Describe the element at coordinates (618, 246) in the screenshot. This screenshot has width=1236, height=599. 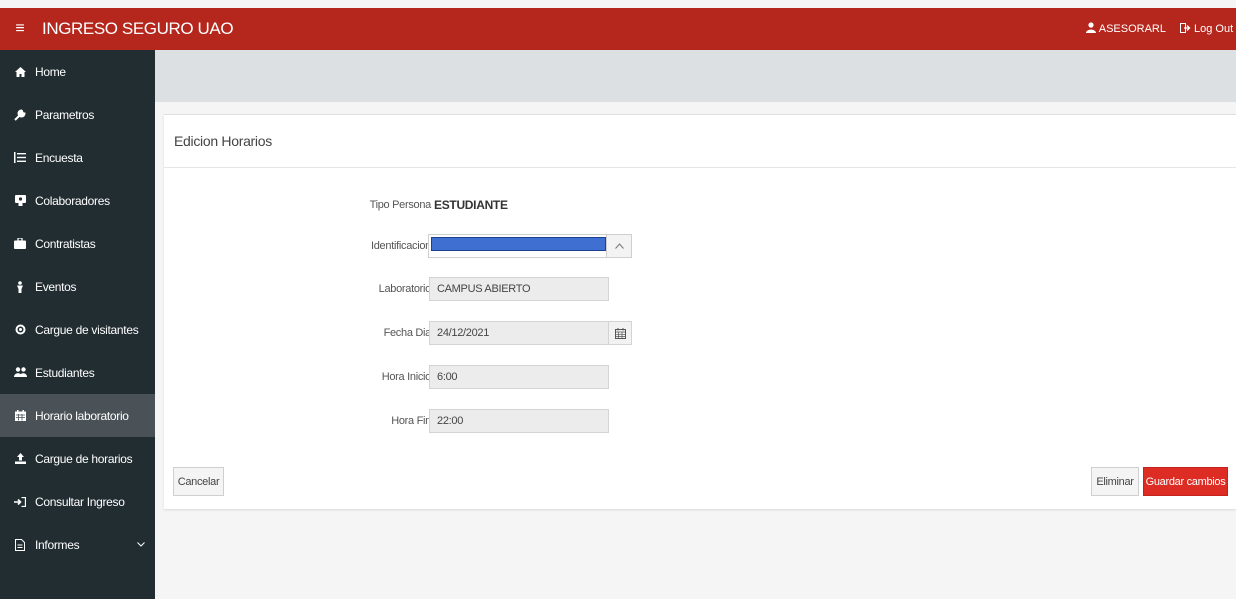
I see `chevron-up-icon` at that location.